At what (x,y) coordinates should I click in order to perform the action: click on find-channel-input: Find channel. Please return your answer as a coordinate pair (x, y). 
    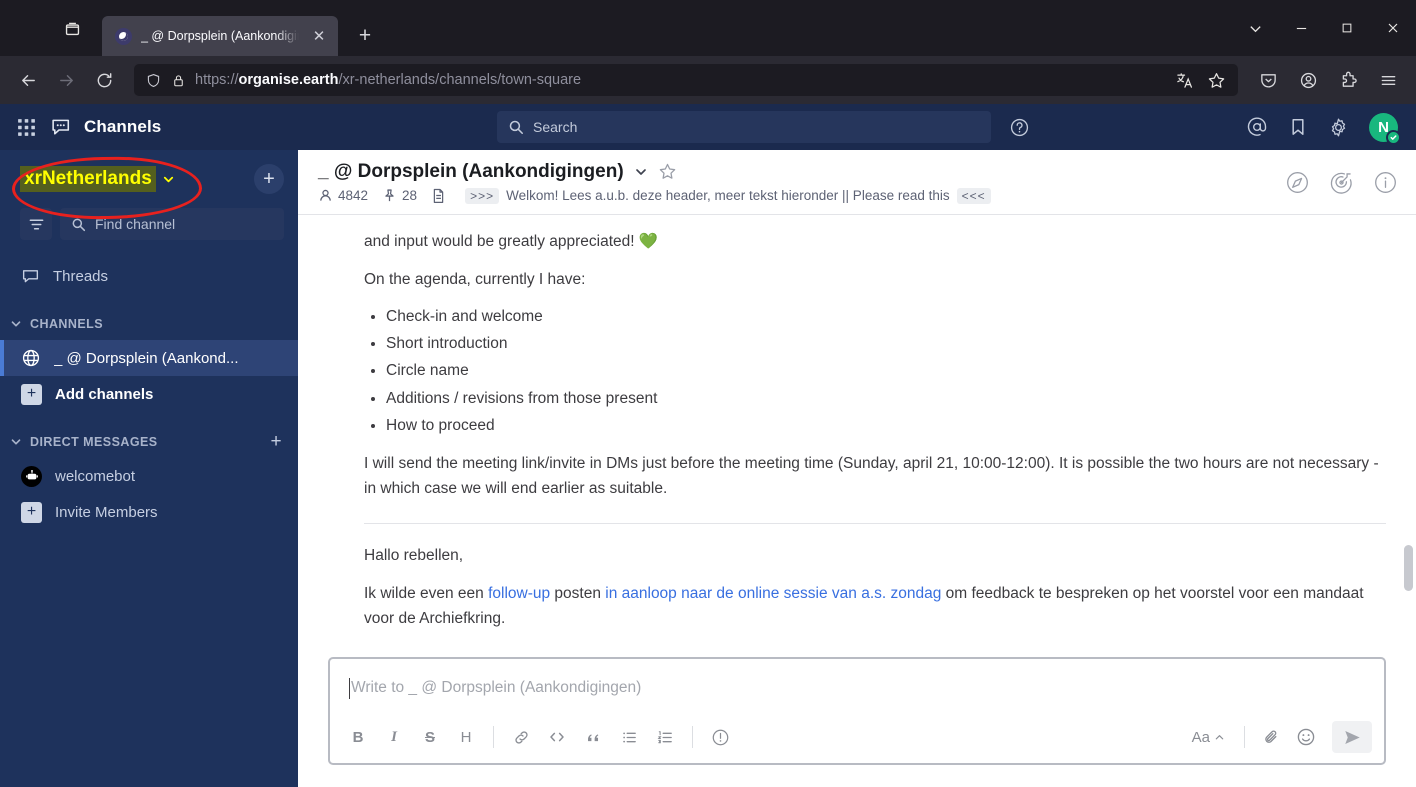
    Looking at the image, I should click on (172, 224).